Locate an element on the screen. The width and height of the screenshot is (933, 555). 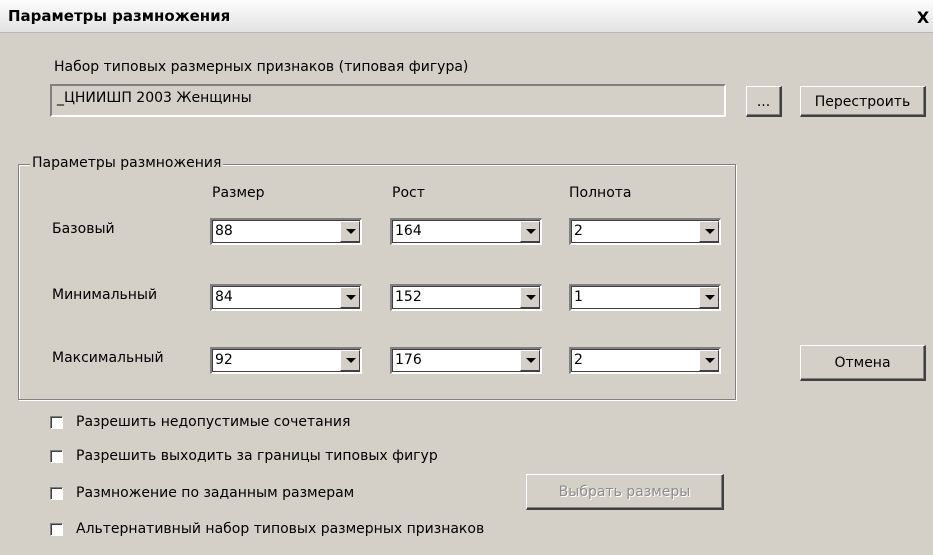
base-size-select: 88 is located at coordinates (286, 231).